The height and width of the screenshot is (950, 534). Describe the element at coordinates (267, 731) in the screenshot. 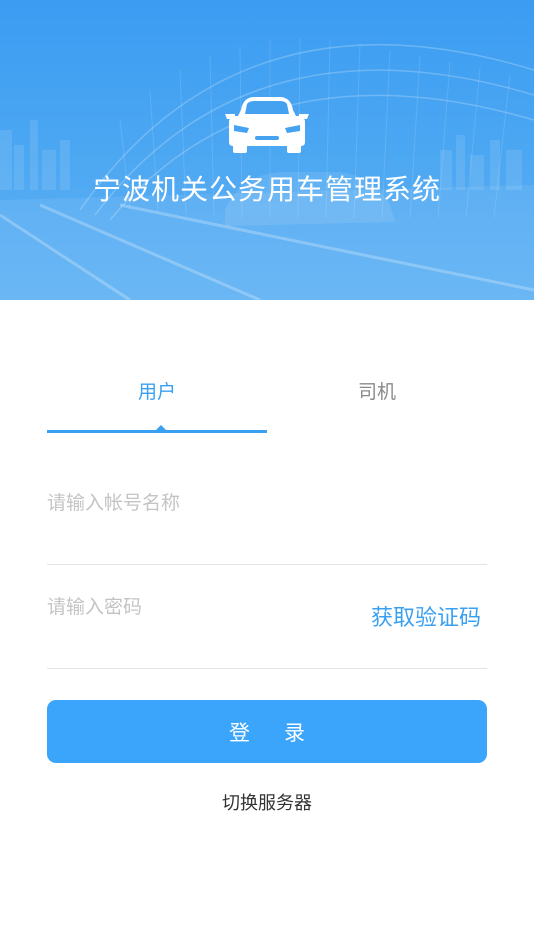

I see `login-button: 登录` at that location.